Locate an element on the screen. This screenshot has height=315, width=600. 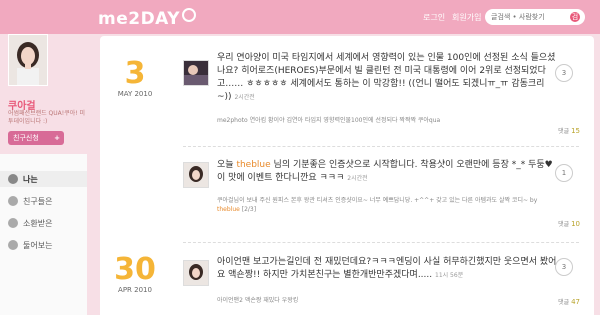
top-bar: me2DAY 로그인 회원가입 검 is located at coordinates (300, 17).